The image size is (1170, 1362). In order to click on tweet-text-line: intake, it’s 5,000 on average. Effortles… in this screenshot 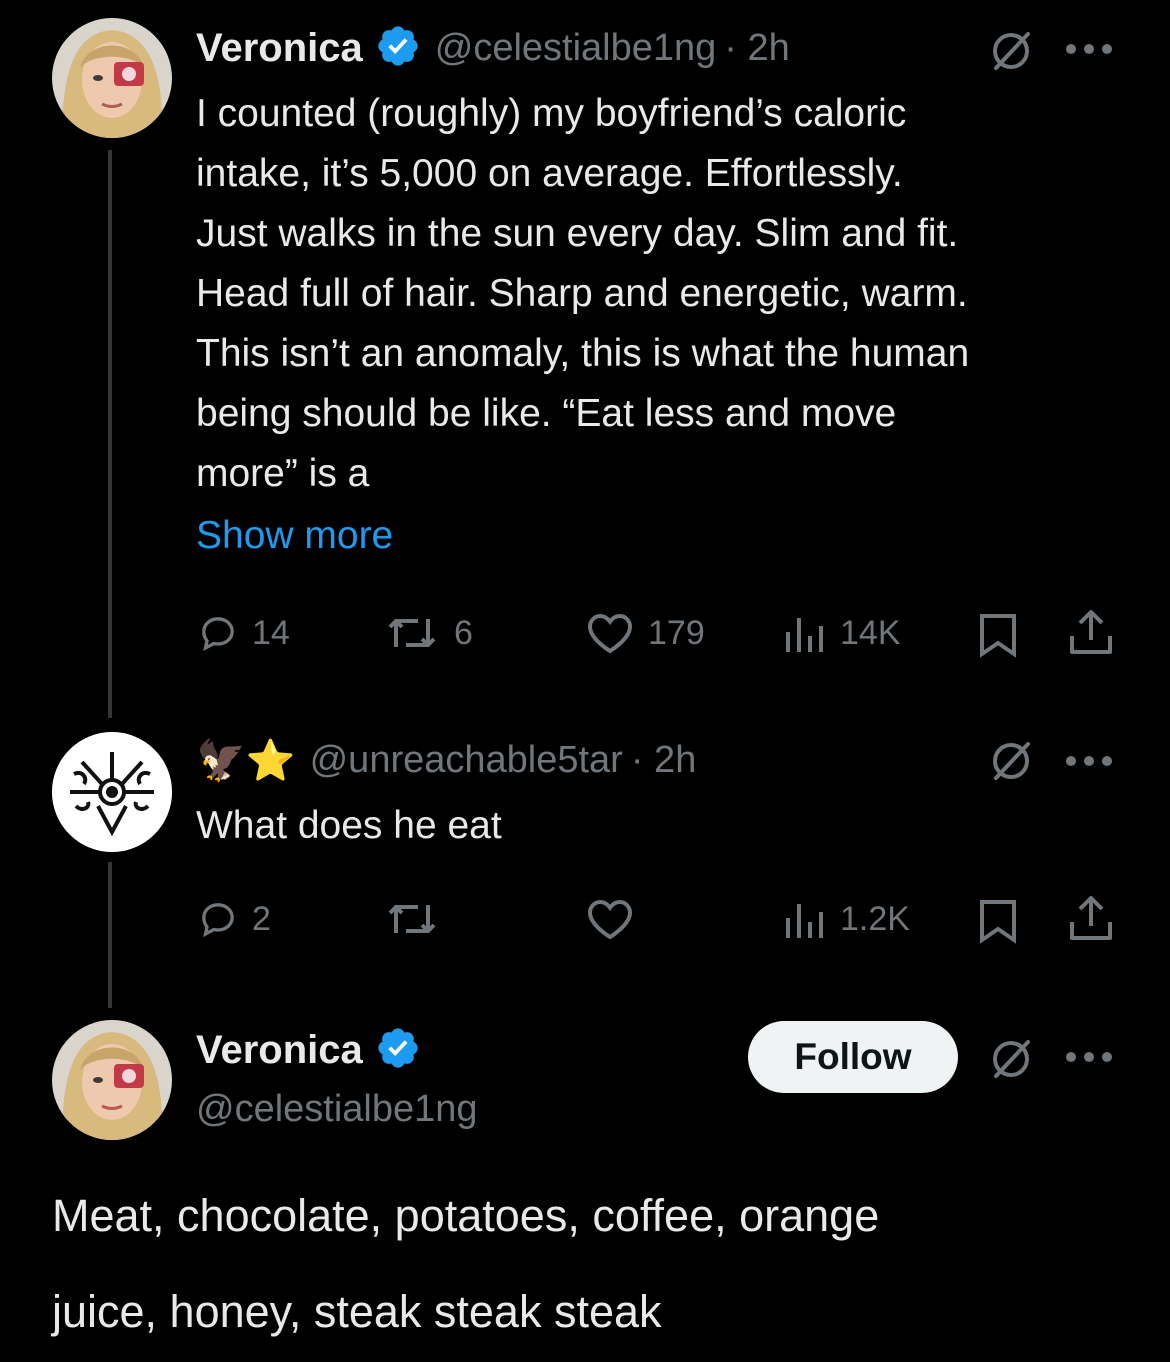, I will do `click(549, 173)`.